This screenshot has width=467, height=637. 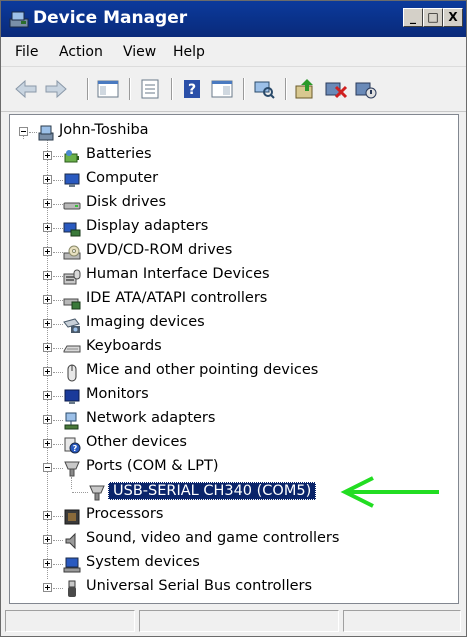 I want to click on tree-node-label: Mice and other pointing devices, so click(x=202, y=370).